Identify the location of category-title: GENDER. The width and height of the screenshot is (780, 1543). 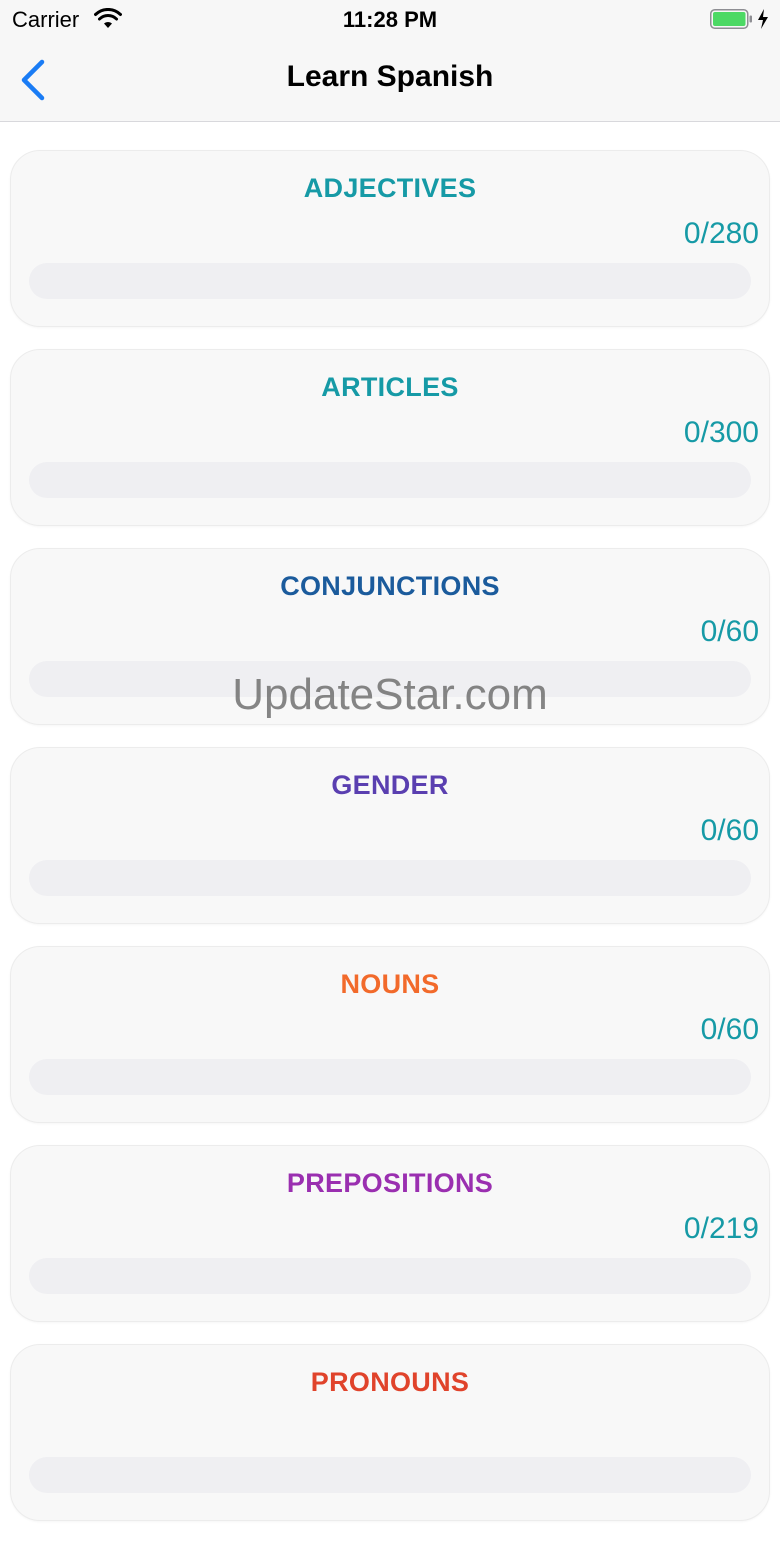
(390, 785).